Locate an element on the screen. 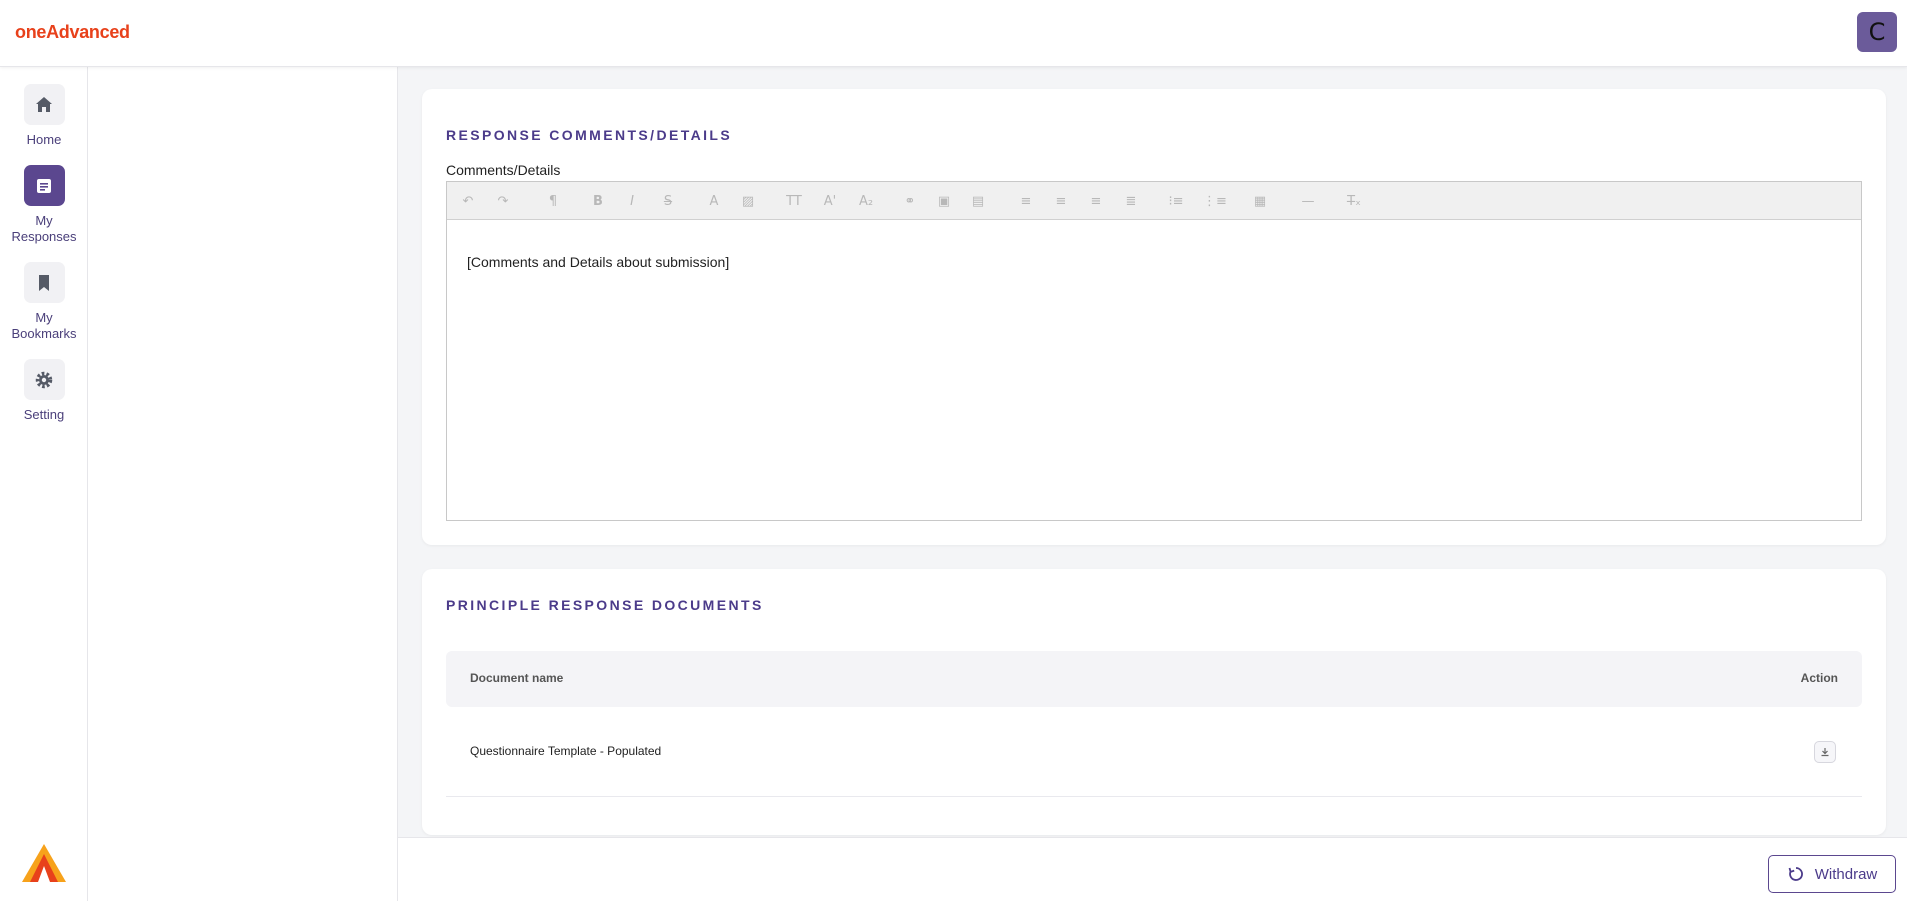 The height and width of the screenshot is (901, 1907). subscript-icon: A₂ is located at coordinates (866, 201).